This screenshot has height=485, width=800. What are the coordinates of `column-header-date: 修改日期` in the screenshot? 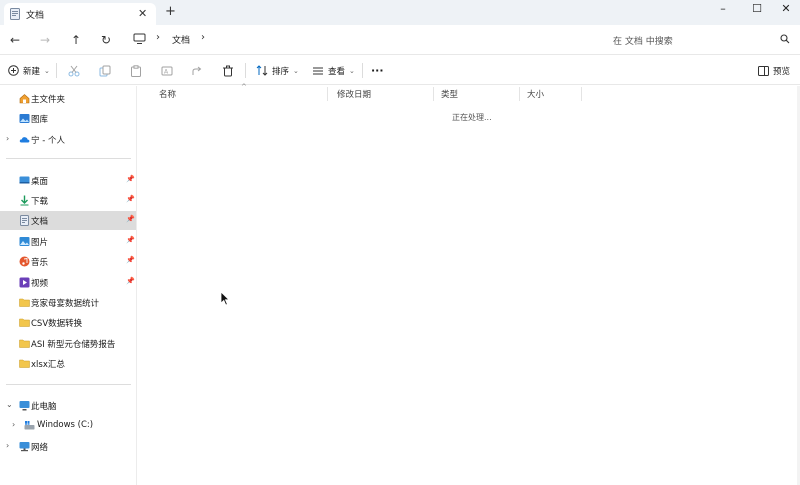 It's located at (354, 95).